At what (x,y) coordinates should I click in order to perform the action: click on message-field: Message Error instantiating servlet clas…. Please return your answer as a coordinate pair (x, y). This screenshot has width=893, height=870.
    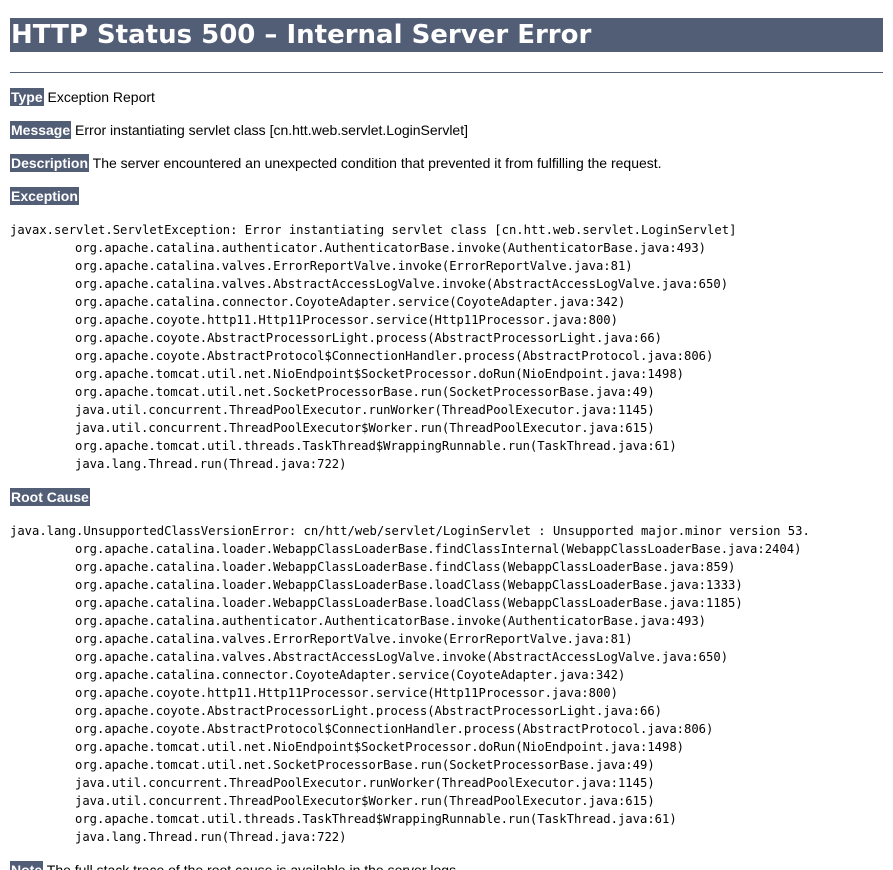
    Looking at the image, I should click on (446, 130).